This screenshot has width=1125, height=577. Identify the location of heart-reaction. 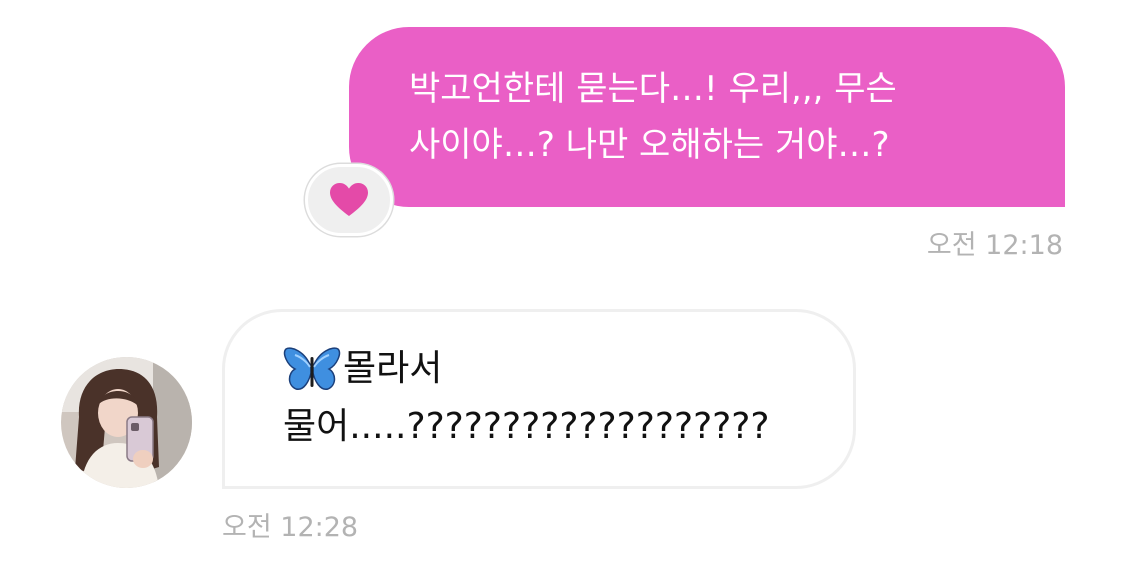
(349, 200).